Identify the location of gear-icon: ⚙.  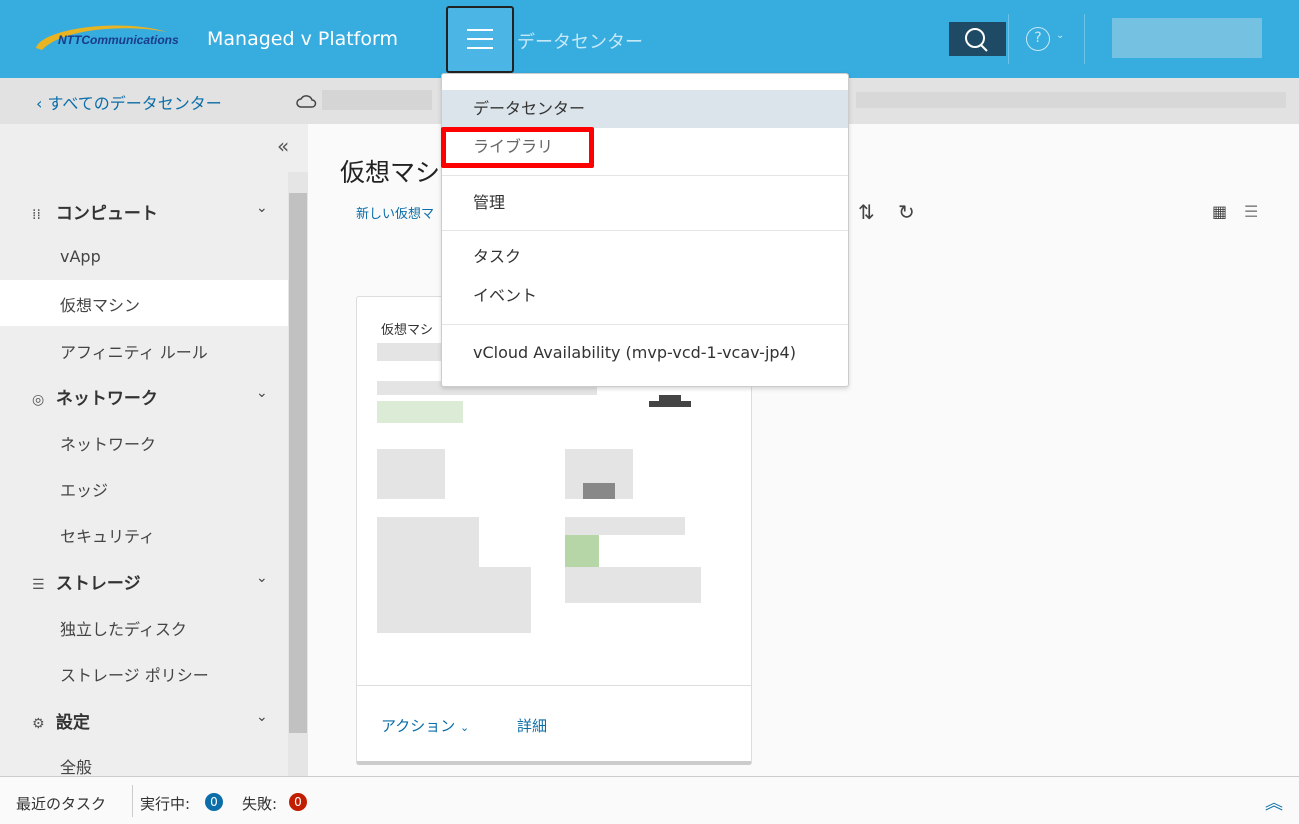
(38, 724).